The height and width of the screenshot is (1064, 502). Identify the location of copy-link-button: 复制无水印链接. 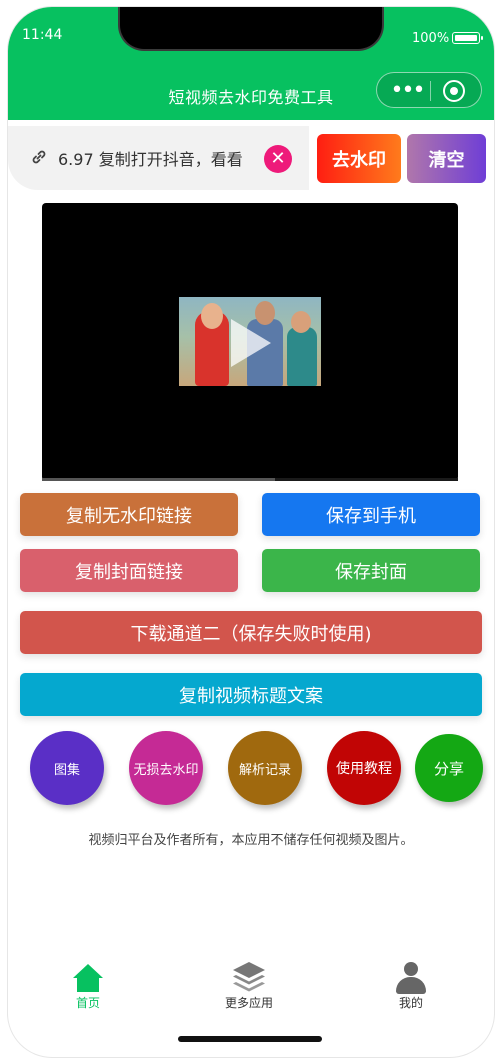
(129, 514).